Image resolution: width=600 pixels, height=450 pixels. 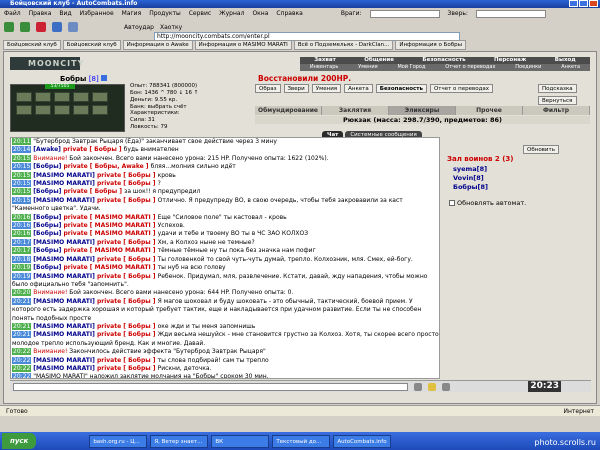 What do you see at coordinates (325, 60) in the screenshot?
I see `nav-capture: Захват` at bounding box center [325, 60].